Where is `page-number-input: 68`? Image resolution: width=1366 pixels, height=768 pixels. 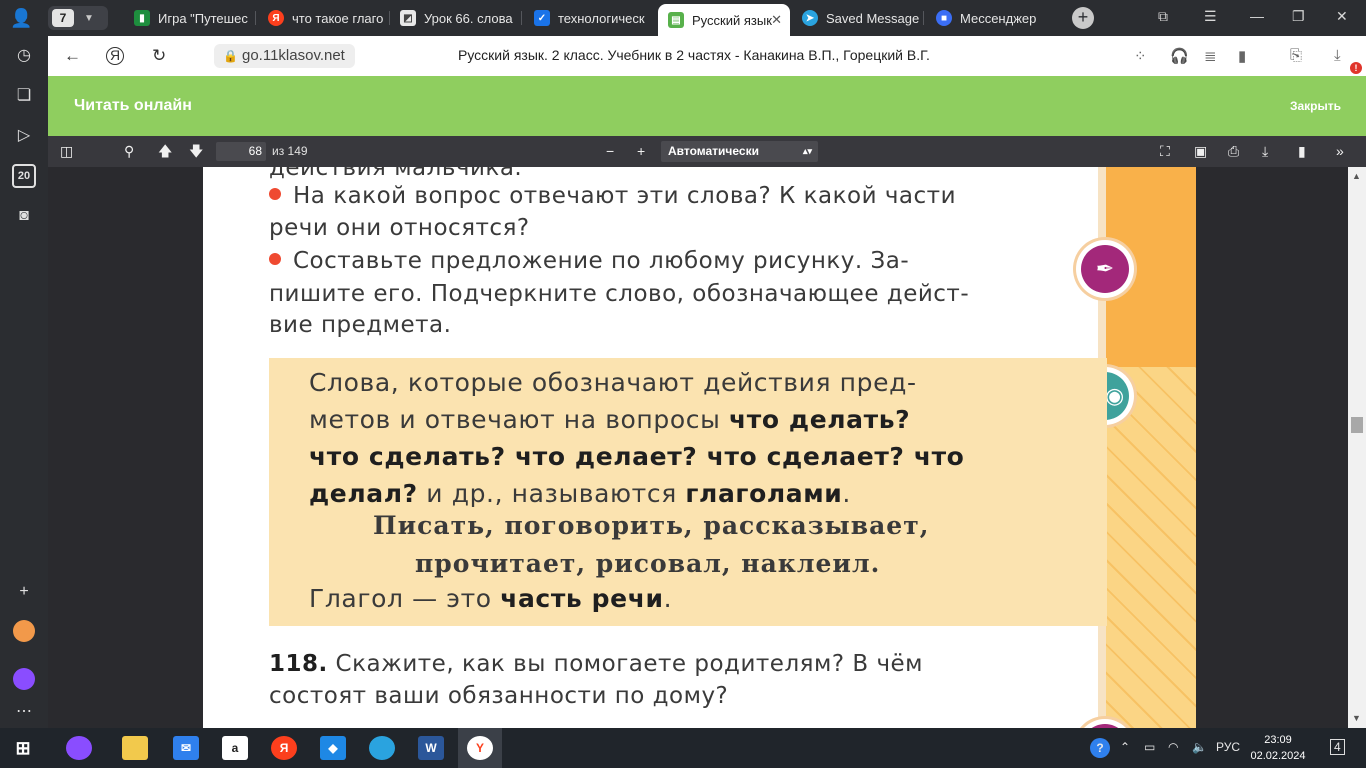 page-number-input: 68 is located at coordinates (241, 151).